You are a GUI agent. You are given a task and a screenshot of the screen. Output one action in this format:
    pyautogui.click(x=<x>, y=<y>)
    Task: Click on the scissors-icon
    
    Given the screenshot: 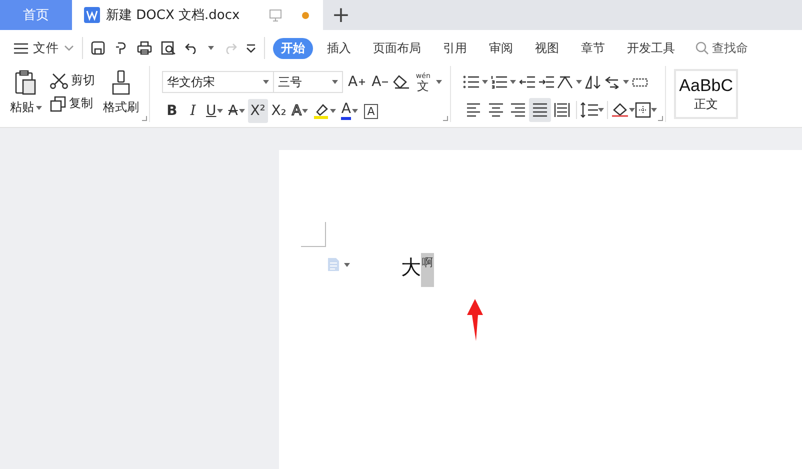 What is the action you would take?
    pyautogui.click(x=59, y=80)
    